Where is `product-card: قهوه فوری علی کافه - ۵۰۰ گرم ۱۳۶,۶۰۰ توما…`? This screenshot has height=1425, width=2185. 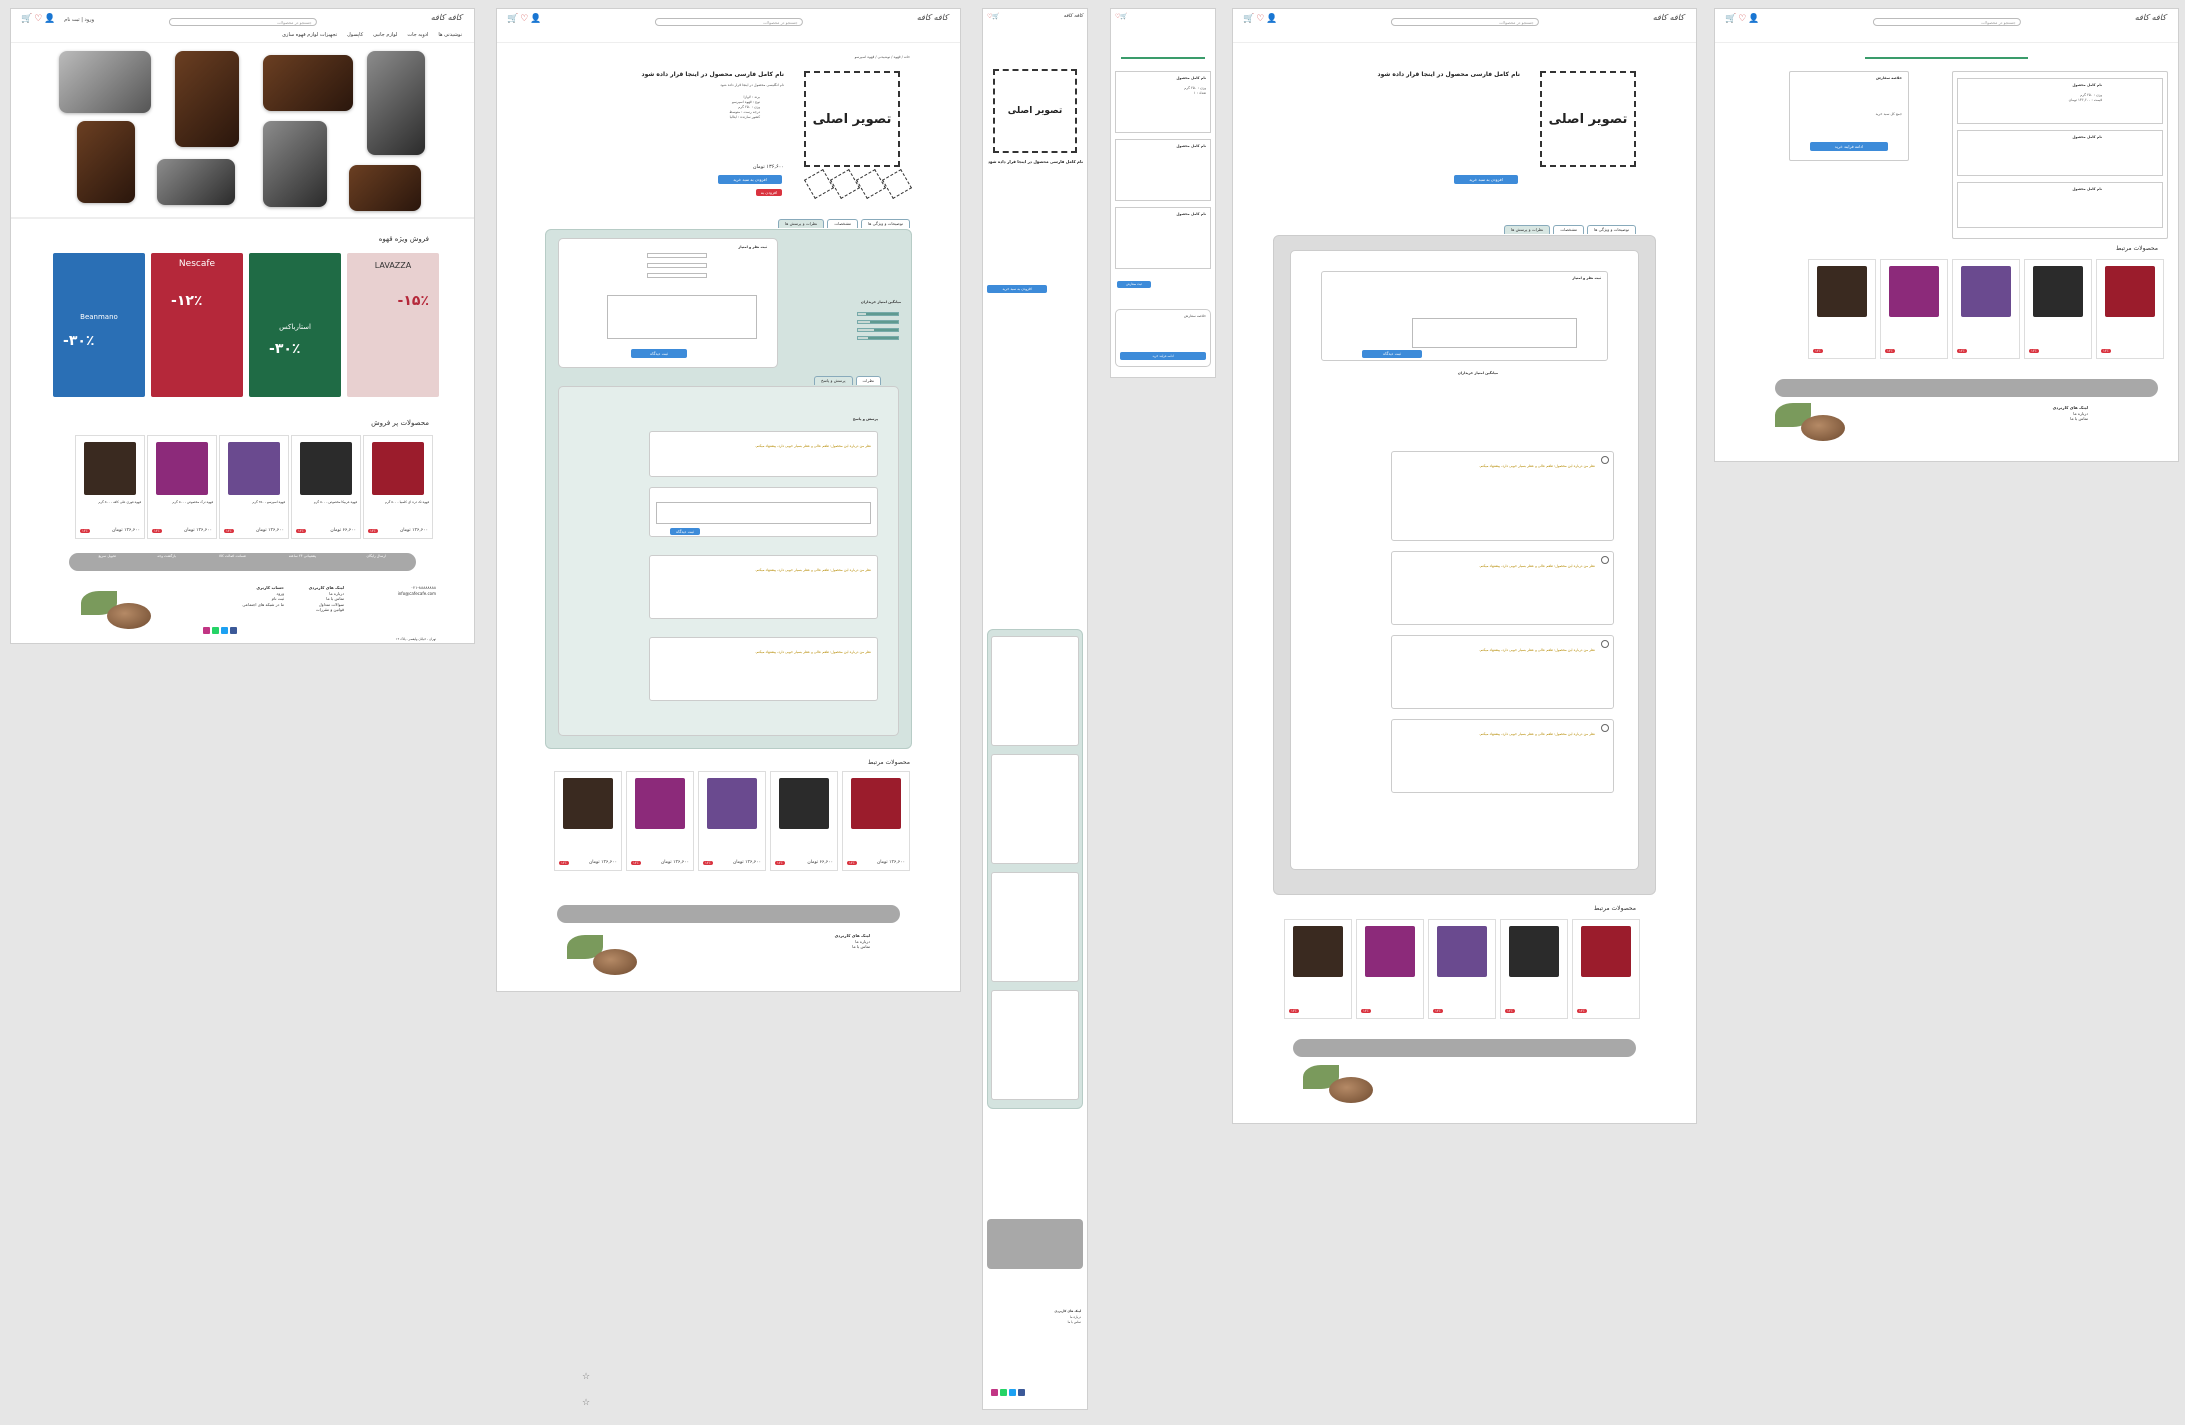
product-card: قهوه فوری علی کافه - ۵۰۰ گرم ۱۳۶,۶۰۰ توما… is located at coordinates (110, 487).